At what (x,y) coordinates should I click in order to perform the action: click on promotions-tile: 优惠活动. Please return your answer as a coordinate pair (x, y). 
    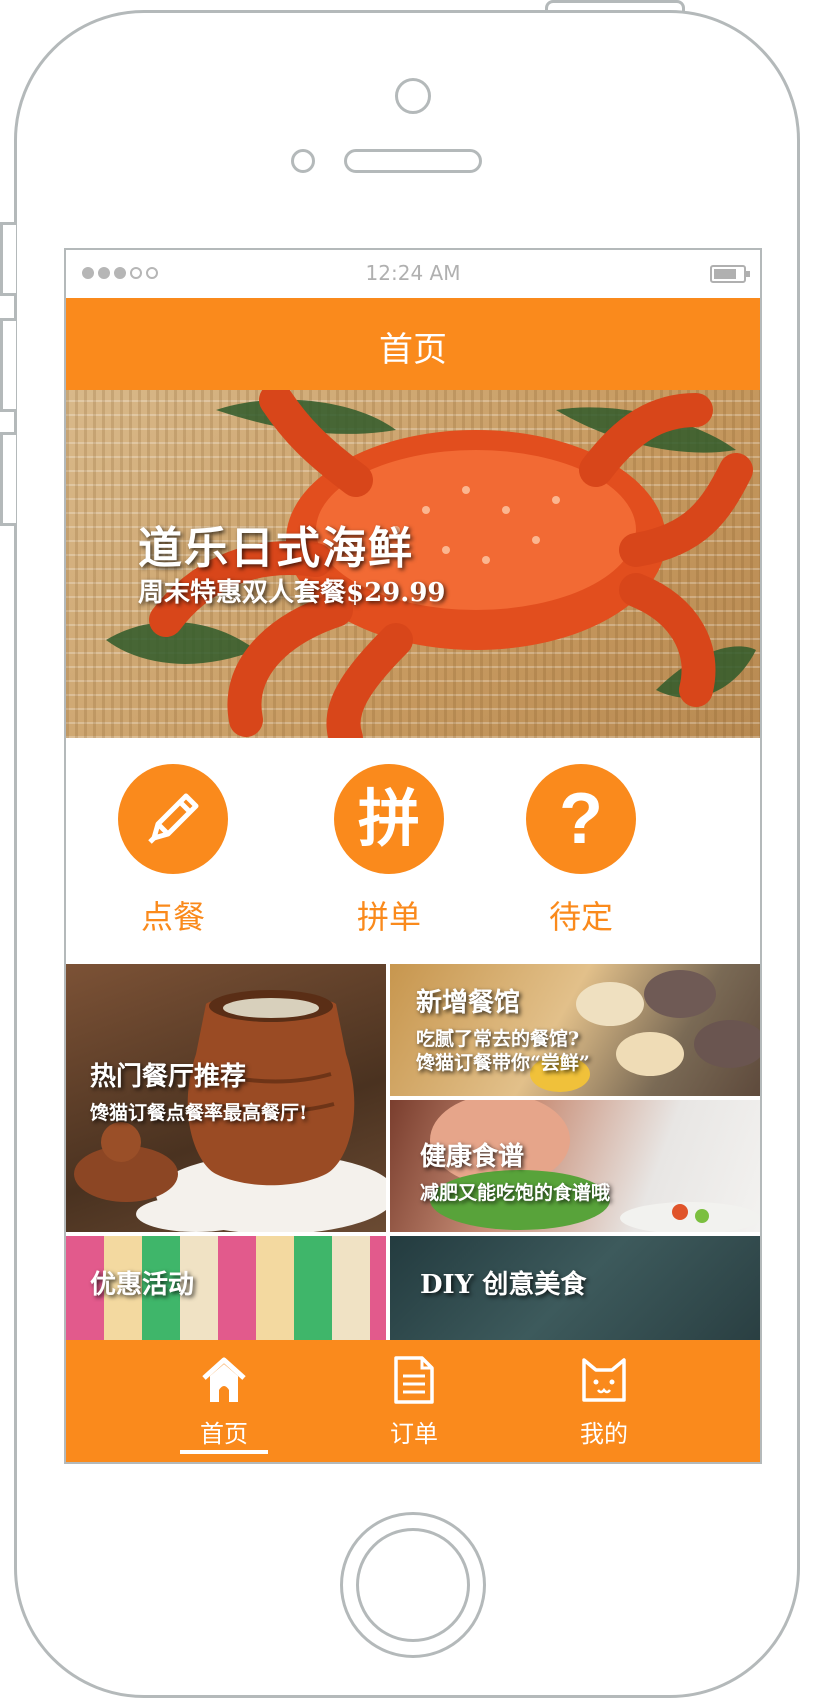
    Looking at the image, I should click on (226, 1288).